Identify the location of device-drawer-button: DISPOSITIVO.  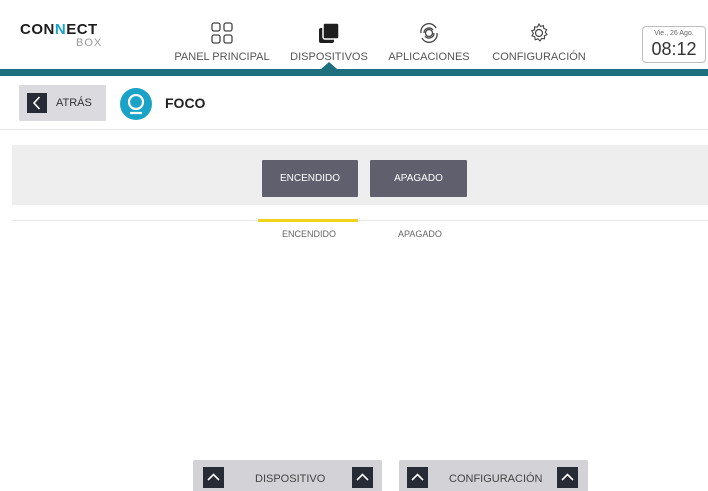
(287, 475).